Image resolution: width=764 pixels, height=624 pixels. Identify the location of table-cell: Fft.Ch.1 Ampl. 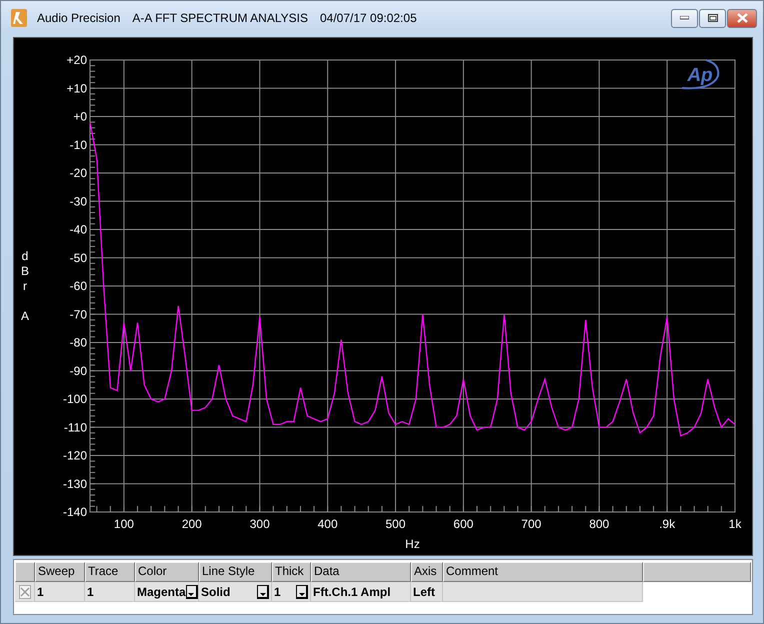
(361, 592).